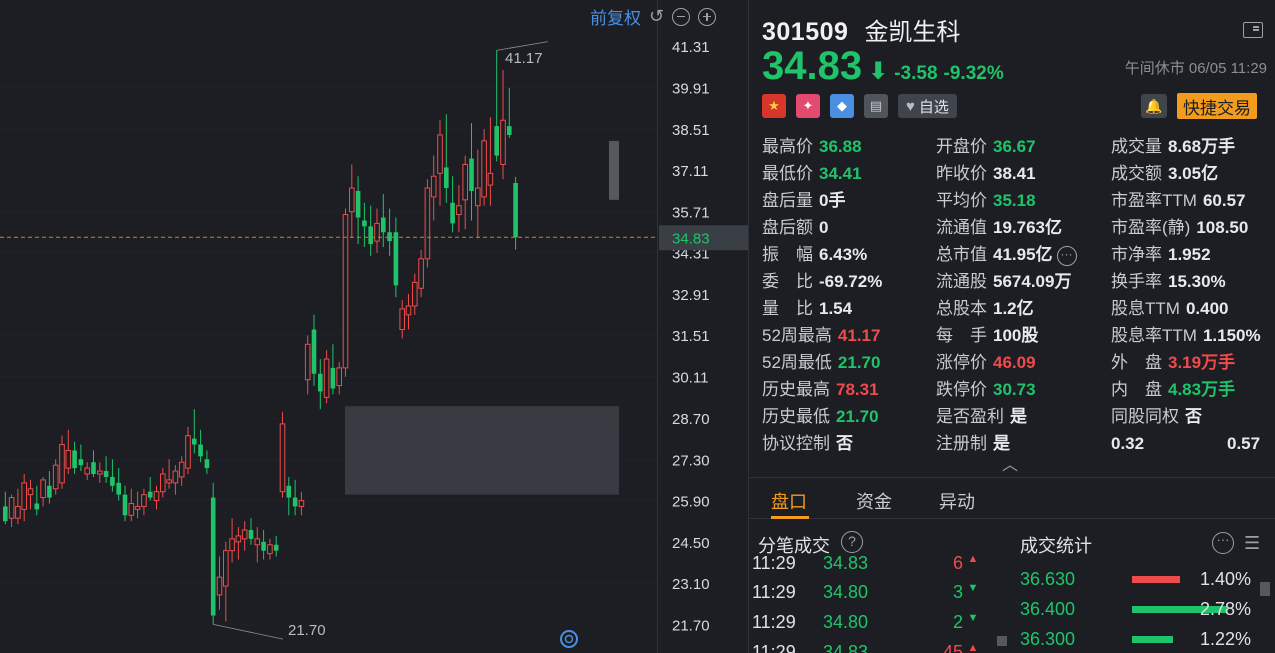 The width and height of the screenshot is (1275, 653). What do you see at coordinates (1173, 390) in the screenshot?
I see `stat-item: 内 盘 4.83万手` at bounding box center [1173, 390].